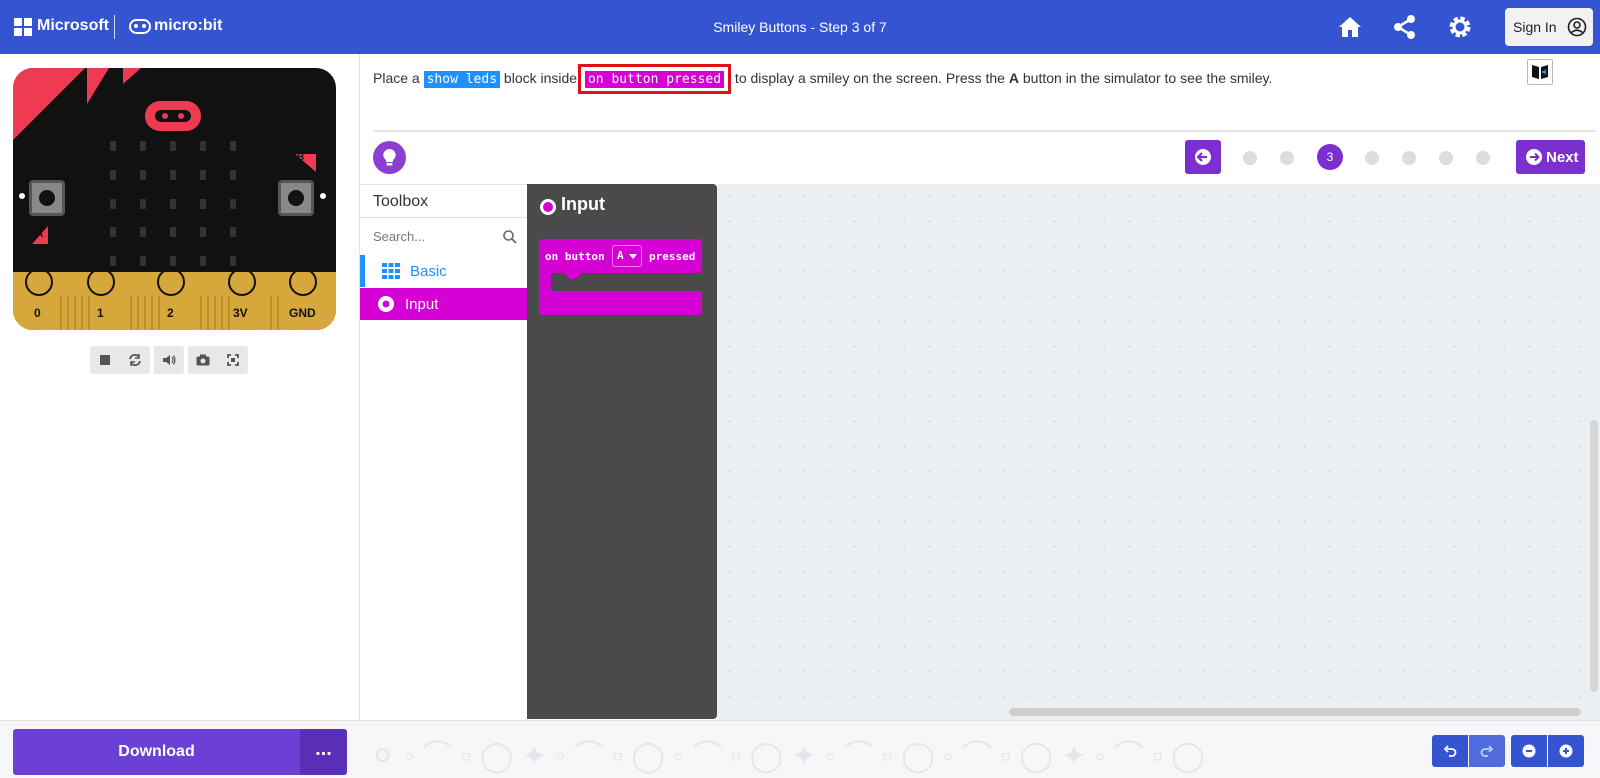  I want to click on edge-connector: 0 1 2 3V GND, so click(174, 301).